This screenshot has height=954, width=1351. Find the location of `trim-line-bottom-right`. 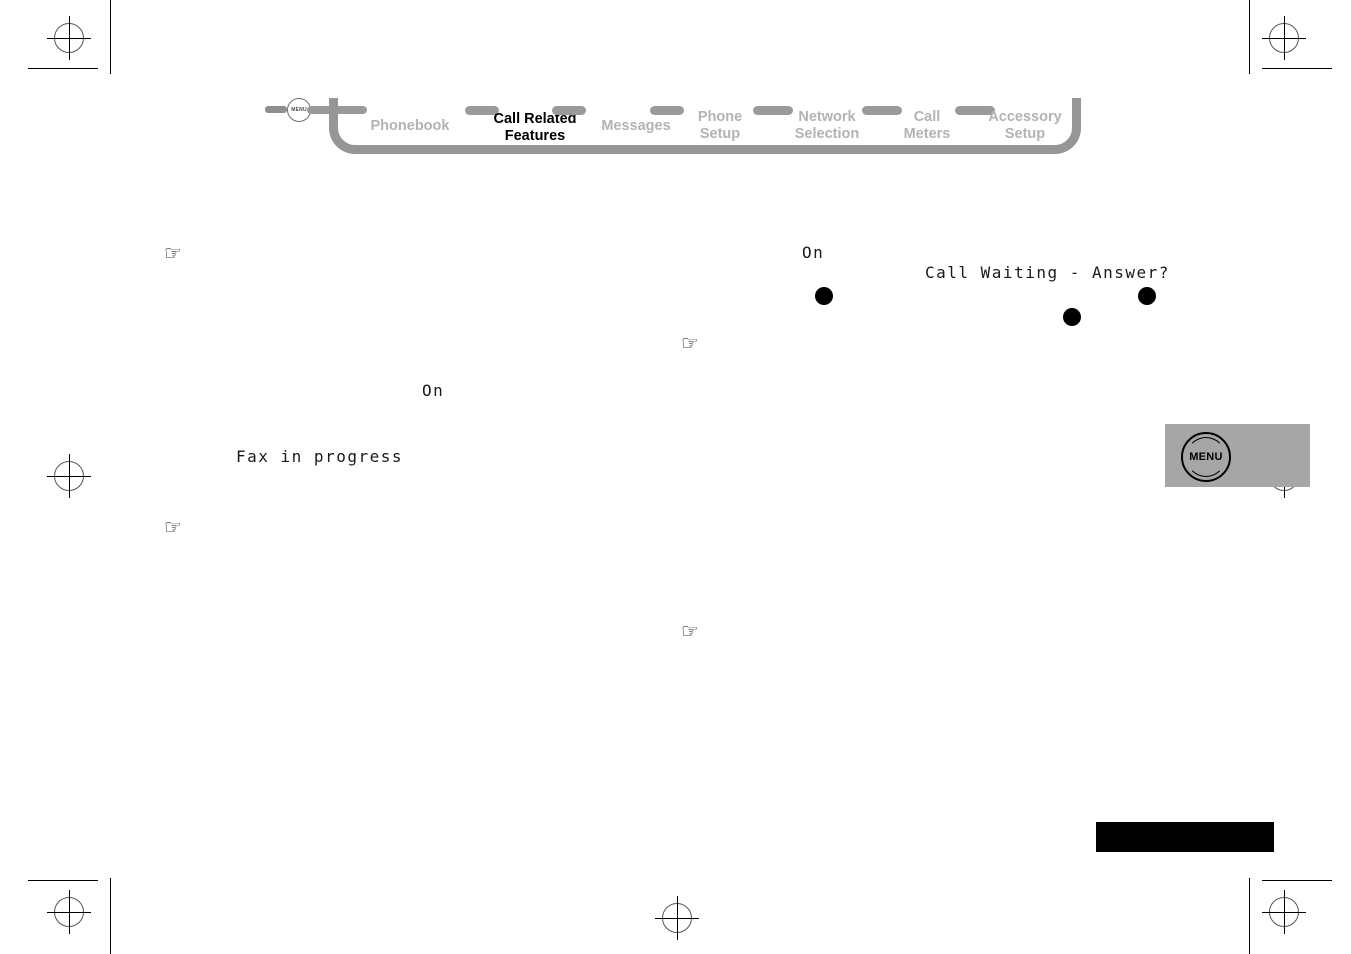

trim-line-bottom-right is located at coordinates (1297, 880).